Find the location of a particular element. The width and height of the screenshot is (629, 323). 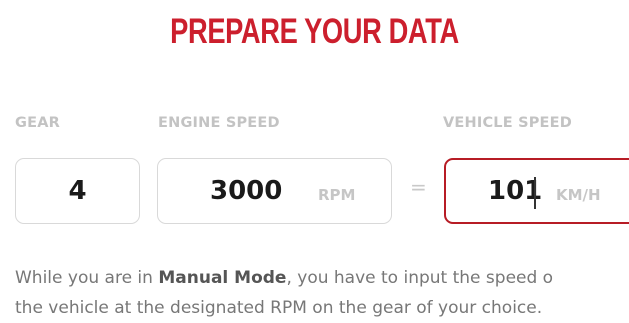

description-part-2: , you have to input the speed o is located at coordinates (420, 278).